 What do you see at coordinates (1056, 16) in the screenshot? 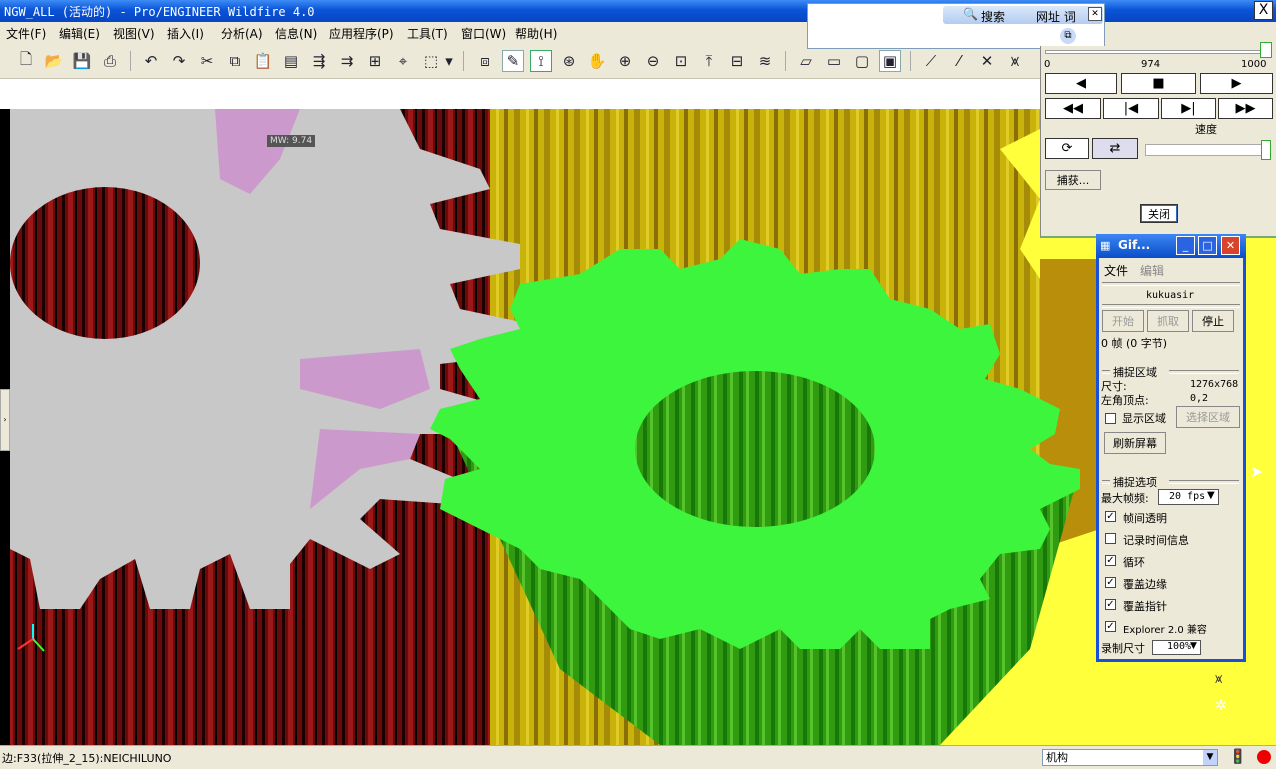
I see `url-label: 网址 词` at bounding box center [1056, 16].